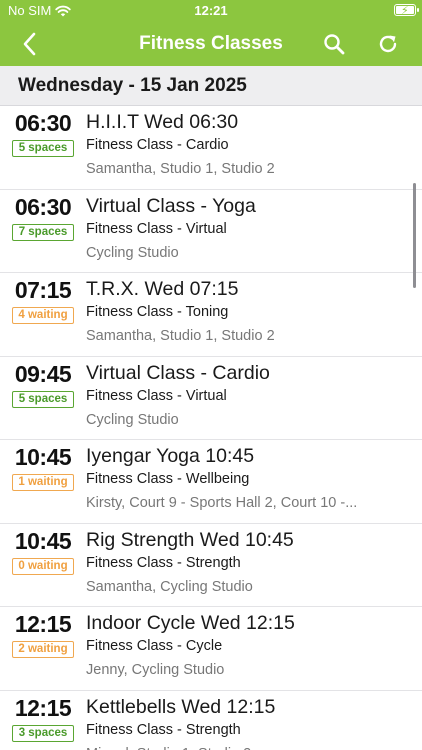 The image size is (422, 750). Describe the element at coordinates (43, 733) in the screenshot. I see `availability-badge: 3 spaces` at that location.